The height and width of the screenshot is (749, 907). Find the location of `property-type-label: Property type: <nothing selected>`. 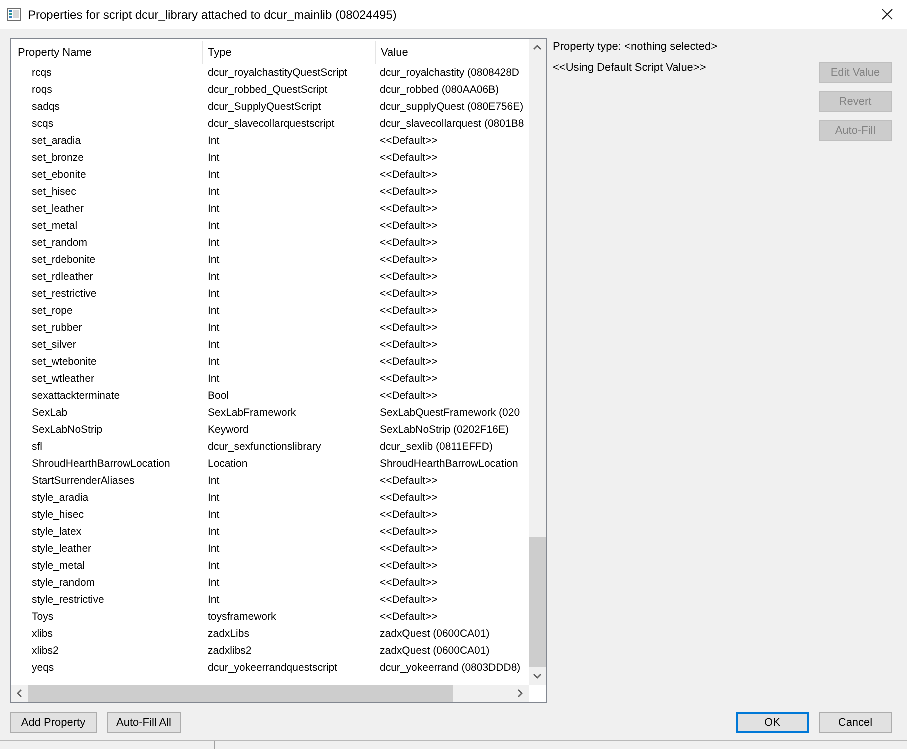

property-type-label: Property type: <nothing selected> is located at coordinates (635, 47).